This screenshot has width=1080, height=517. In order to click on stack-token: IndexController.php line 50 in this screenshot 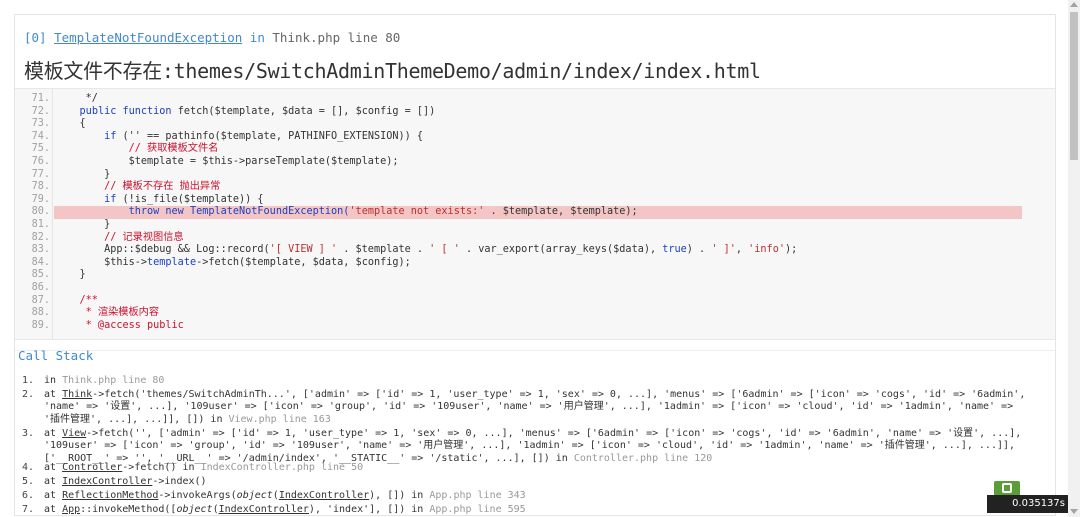, I will do `click(282, 467)`.